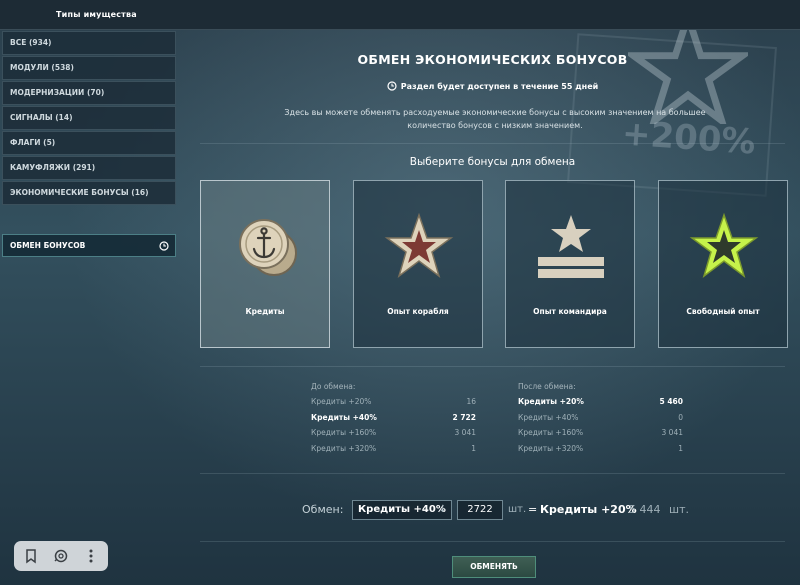 The image size is (800, 585). What do you see at coordinates (723, 311) in the screenshot?
I see `bonus-card-label: Свободный опыт` at bounding box center [723, 311].